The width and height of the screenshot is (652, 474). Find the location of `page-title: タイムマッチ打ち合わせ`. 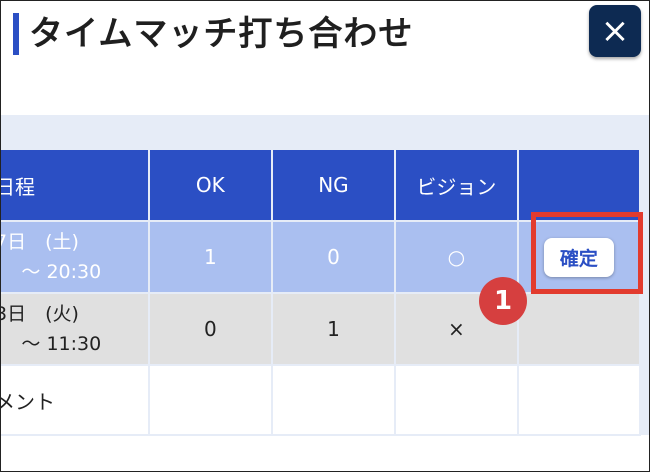

page-title: タイムマッチ打ち合わせ is located at coordinates (221, 34).